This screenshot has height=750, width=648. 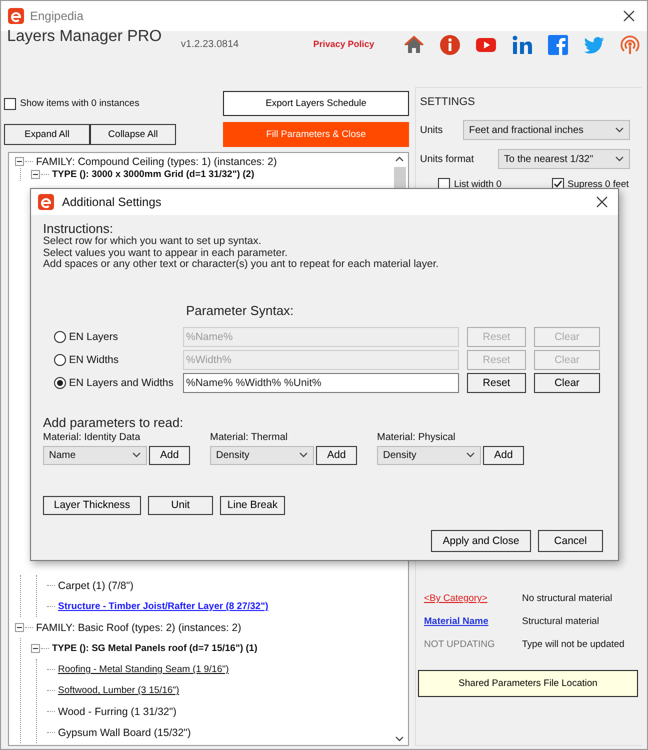 I want to click on privacy-link: Privacy Policy, so click(x=358, y=44).